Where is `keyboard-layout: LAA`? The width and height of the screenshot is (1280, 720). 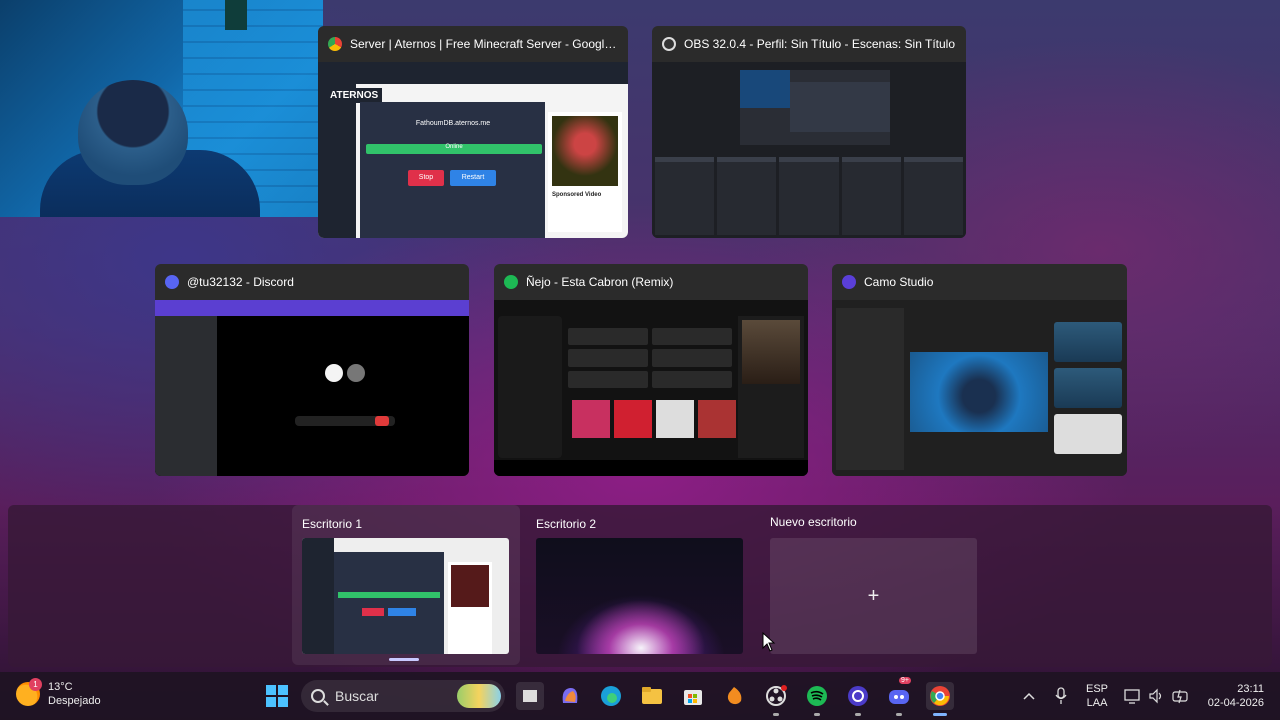 keyboard-layout: LAA is located at coordinates (1097, 703).